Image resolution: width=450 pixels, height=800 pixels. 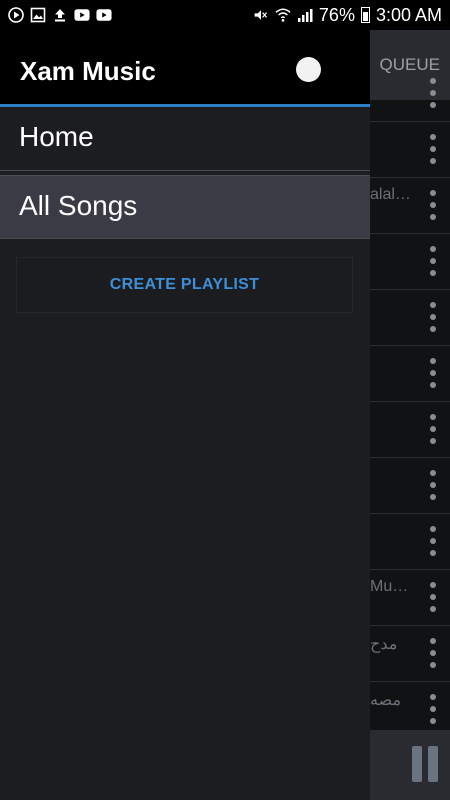 What do you see at coordinates (365, 15) in the screenshot?
I see `battery-icon` at bounding box center [365, 15].